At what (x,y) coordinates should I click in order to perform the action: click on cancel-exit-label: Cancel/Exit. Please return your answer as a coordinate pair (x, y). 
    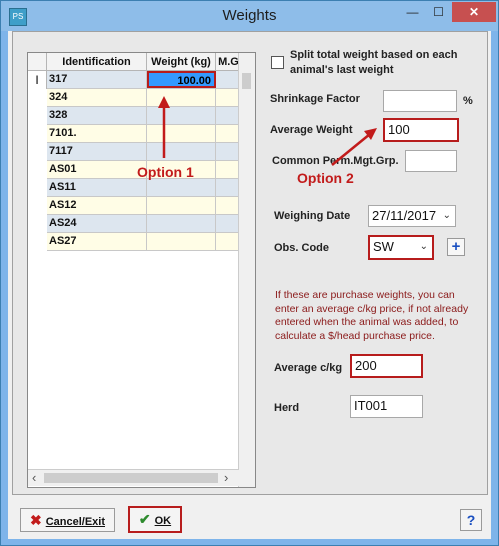
    Looking at the image, I should click on (75, 522).